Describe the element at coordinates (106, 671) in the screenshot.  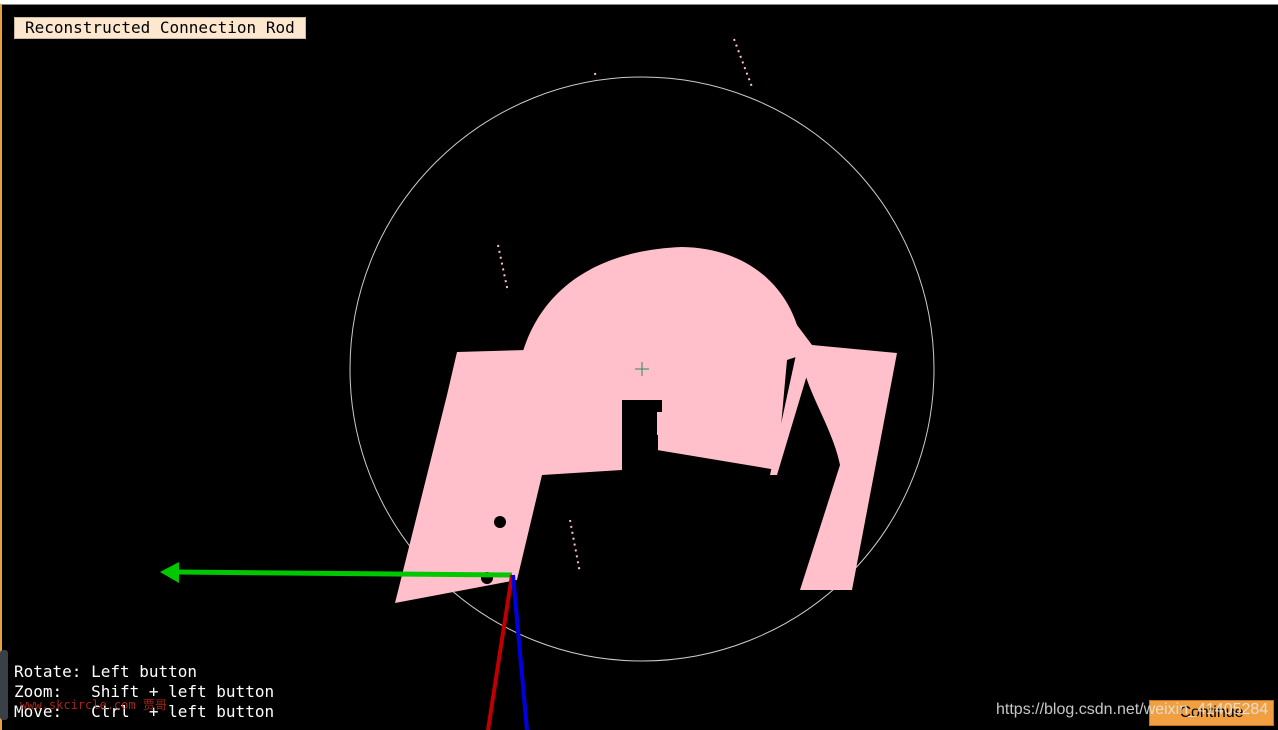
I see `help-rotate: Rotate: Left button` at that location.